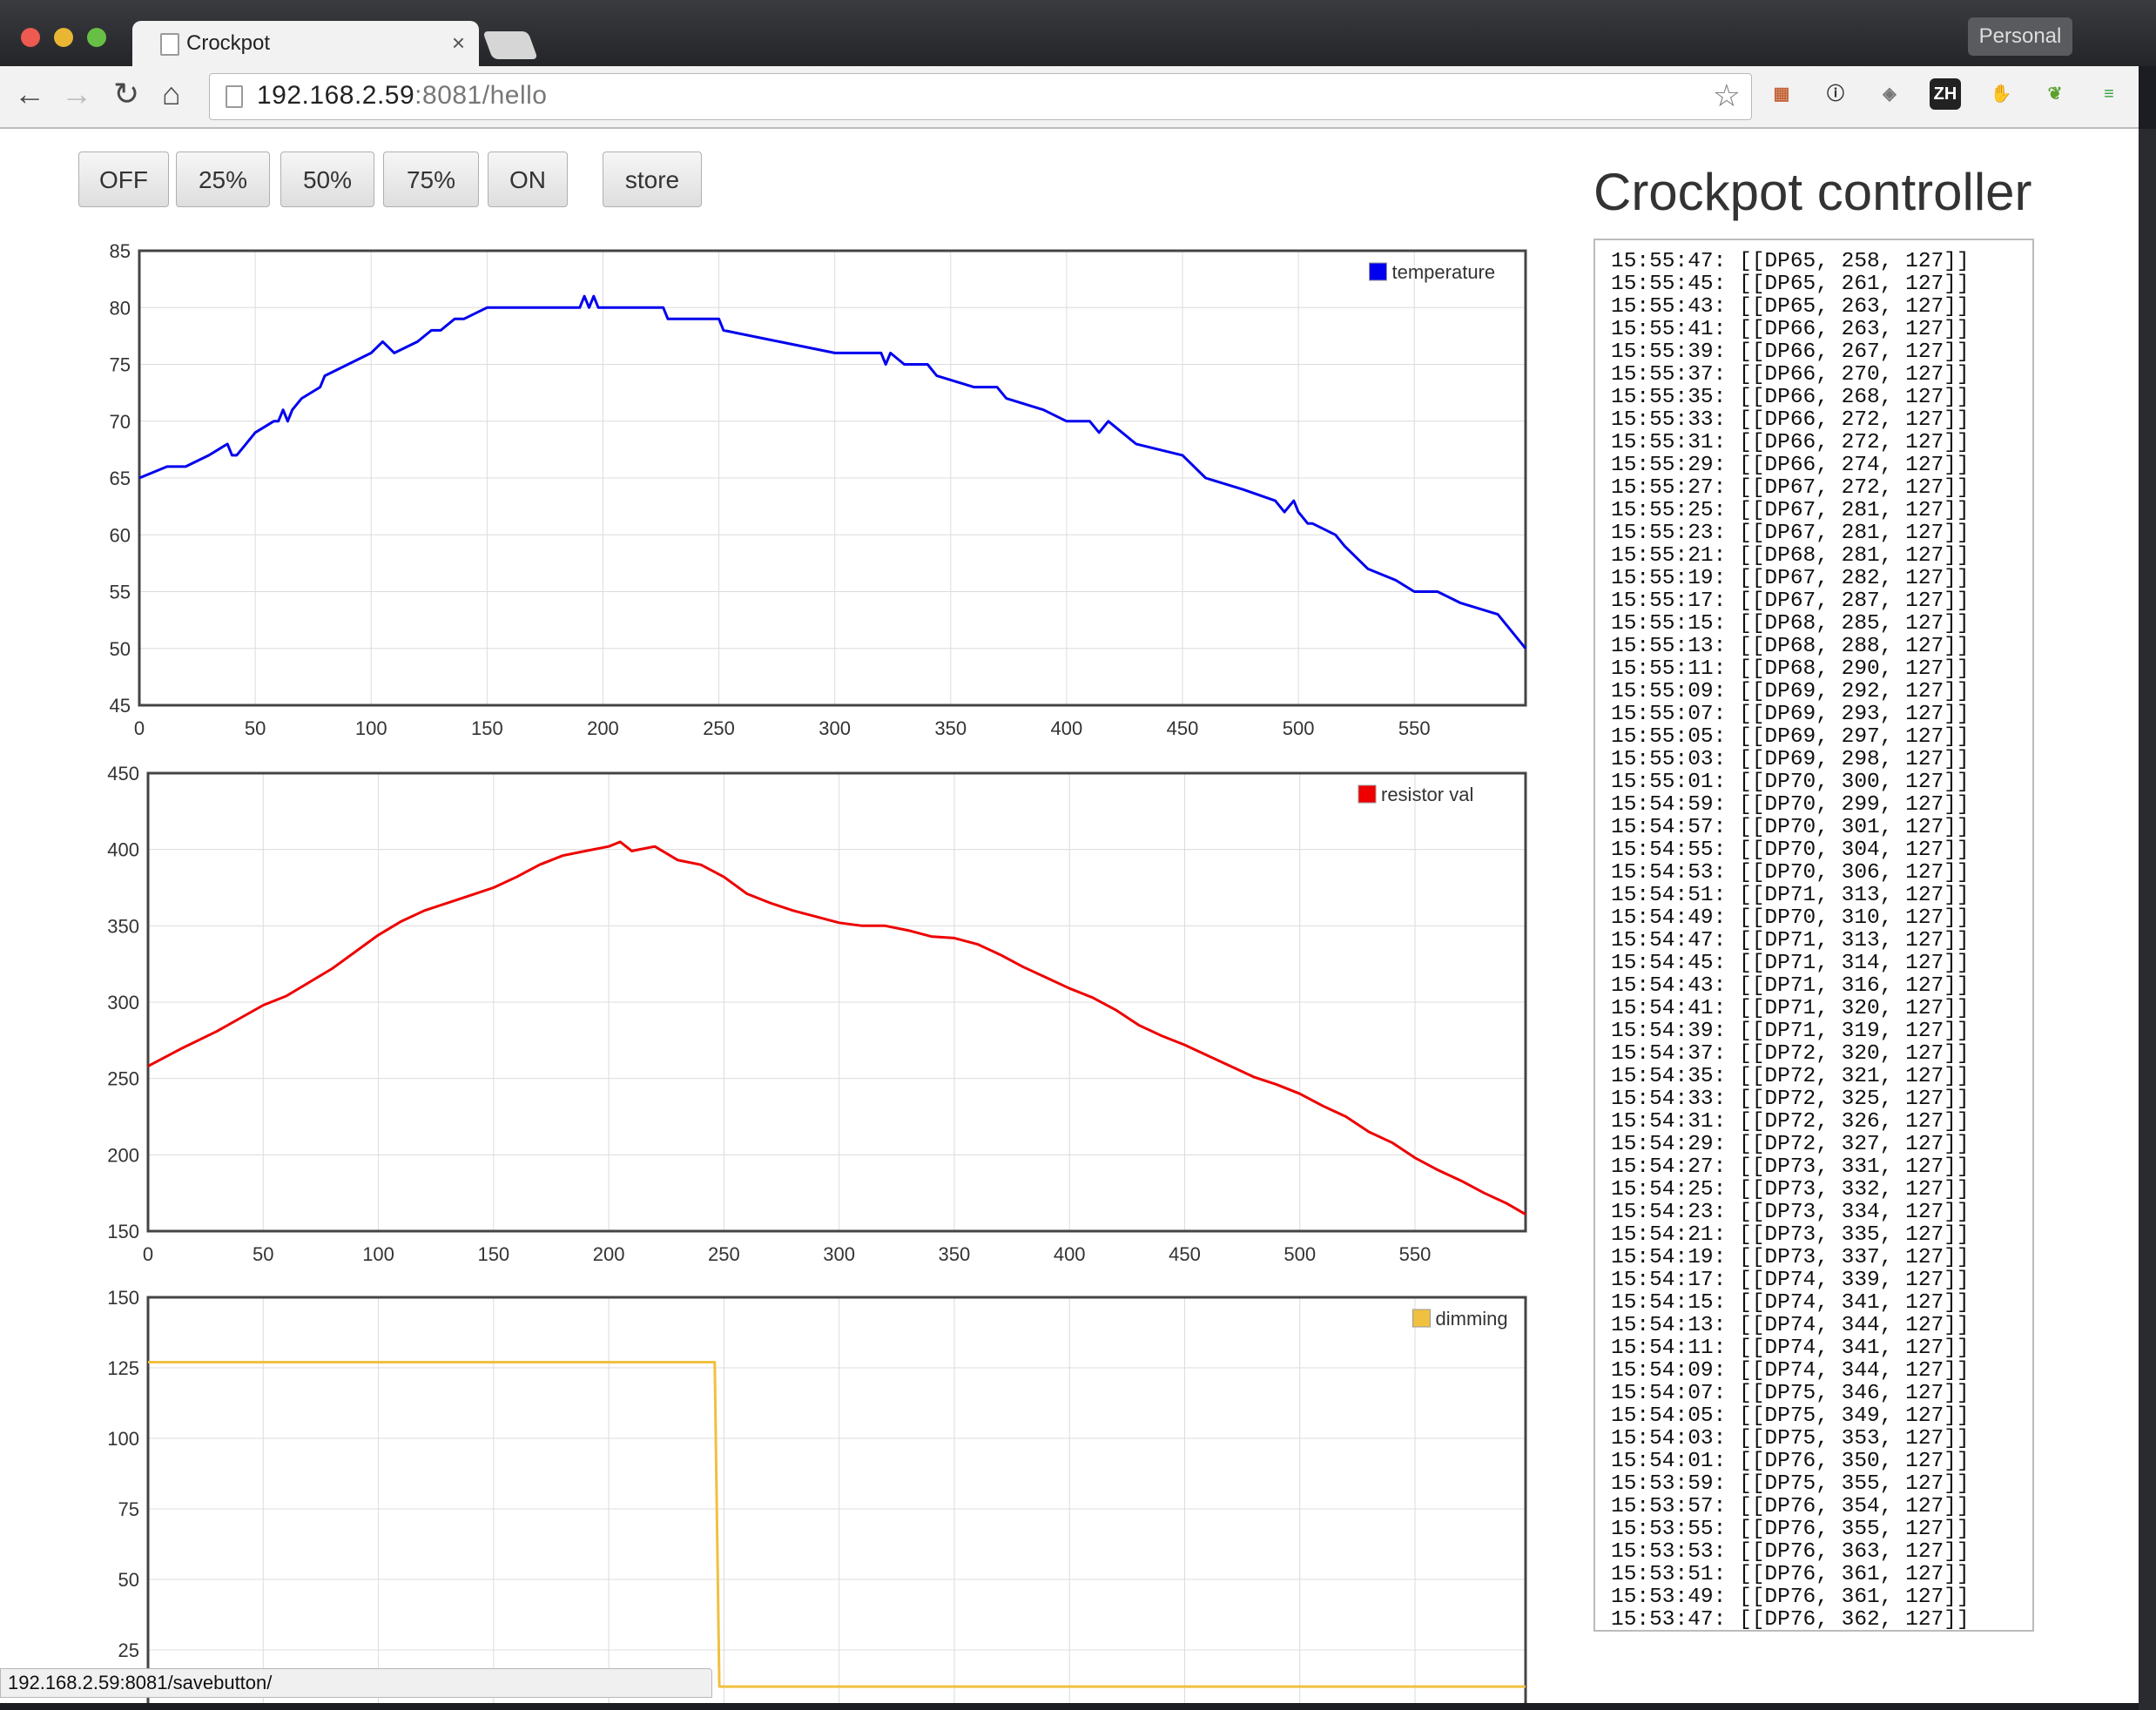 This screenshot has width=2156, height=1710. What do you see at coordinates (1790, 1145) in the screenshot?
I see `log-entry: 15:54:29: [[DP72, 327, 127]]` at bounding box center [1790, 1145].